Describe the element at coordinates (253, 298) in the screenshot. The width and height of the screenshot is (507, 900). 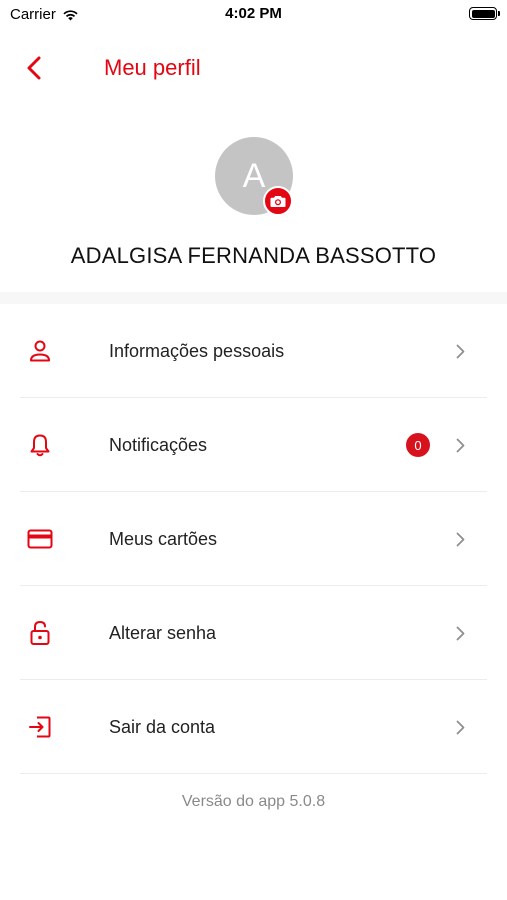
I see `section-divider` at that location.